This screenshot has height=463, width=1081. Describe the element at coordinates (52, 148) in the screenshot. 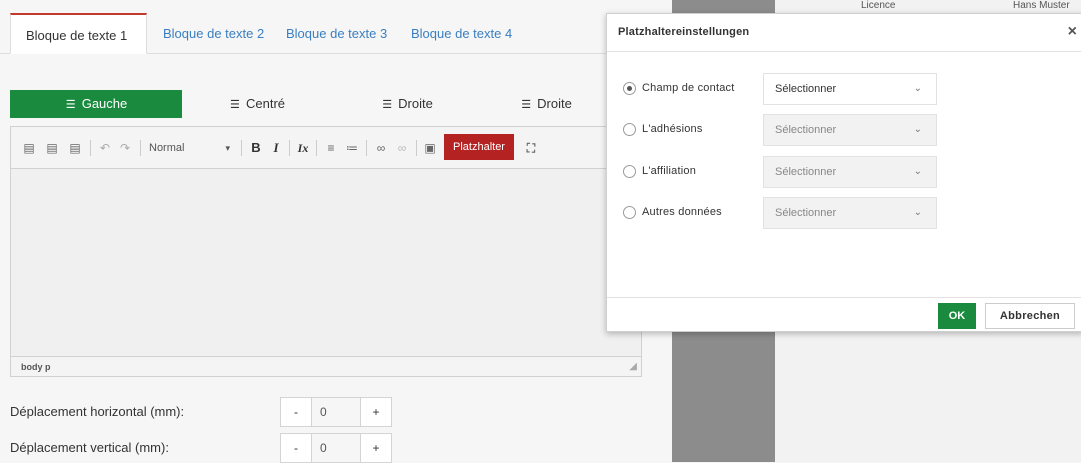

I see `paste-text-icon: ▤` at that location.